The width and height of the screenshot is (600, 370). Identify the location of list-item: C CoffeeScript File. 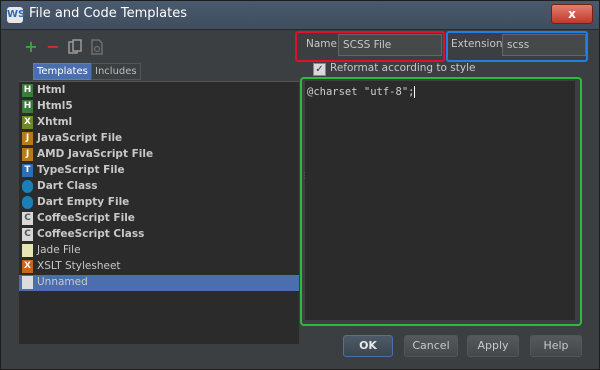
(159, 219).